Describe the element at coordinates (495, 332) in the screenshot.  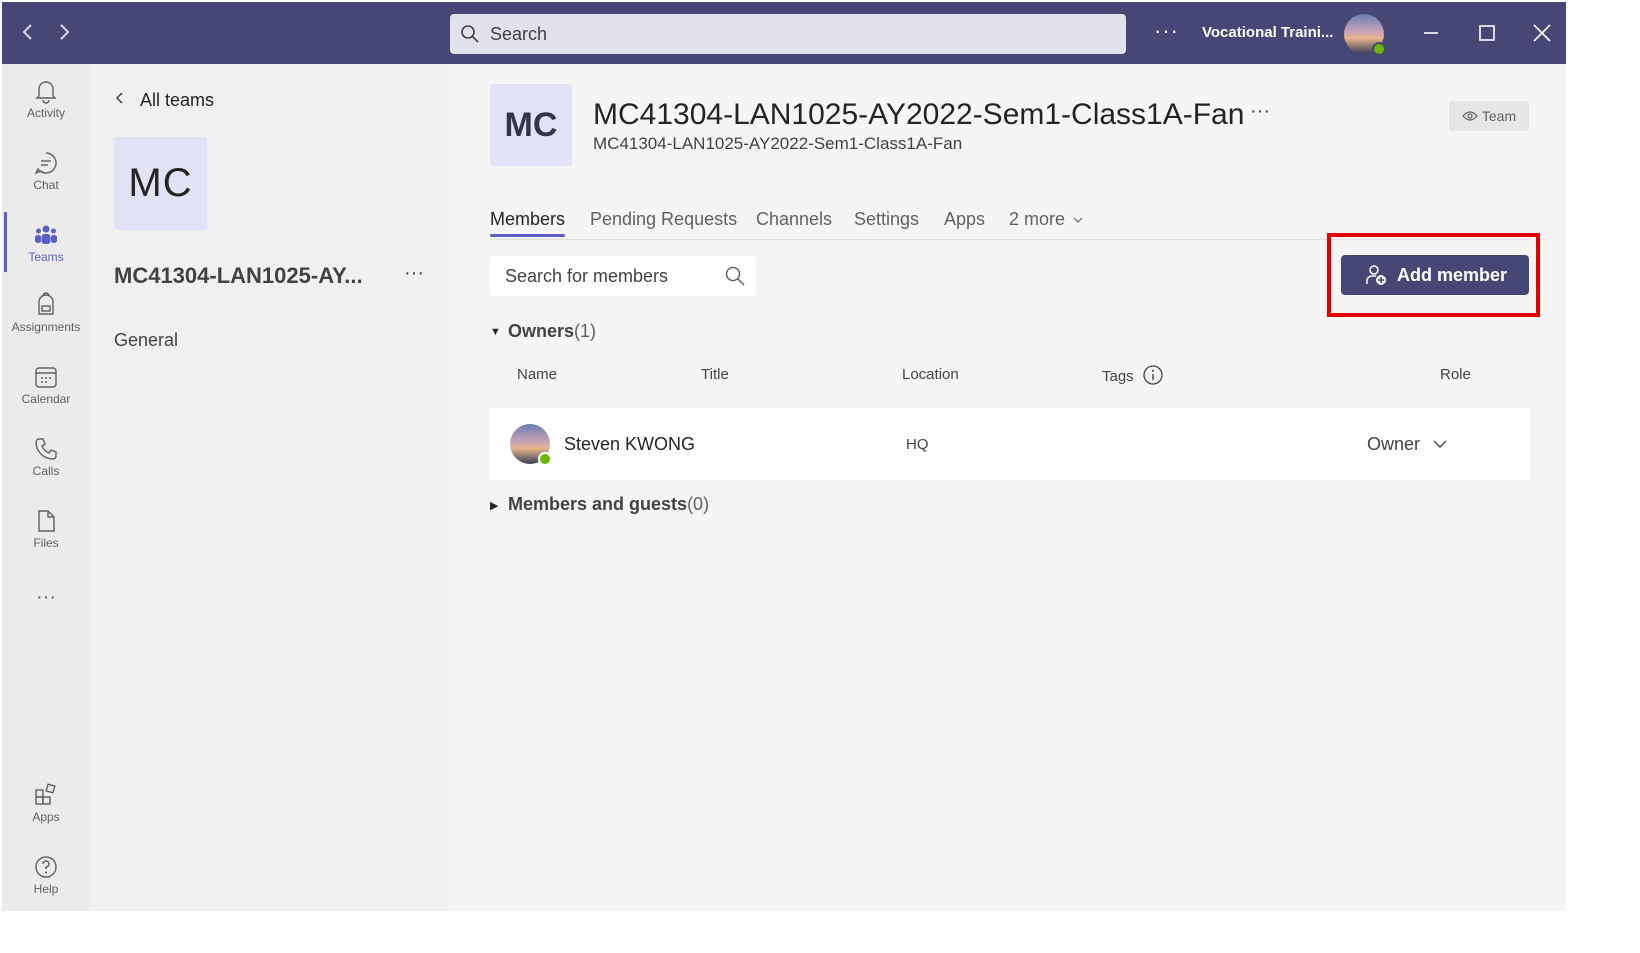
I see `caret-down-icon: ▼` at that location.